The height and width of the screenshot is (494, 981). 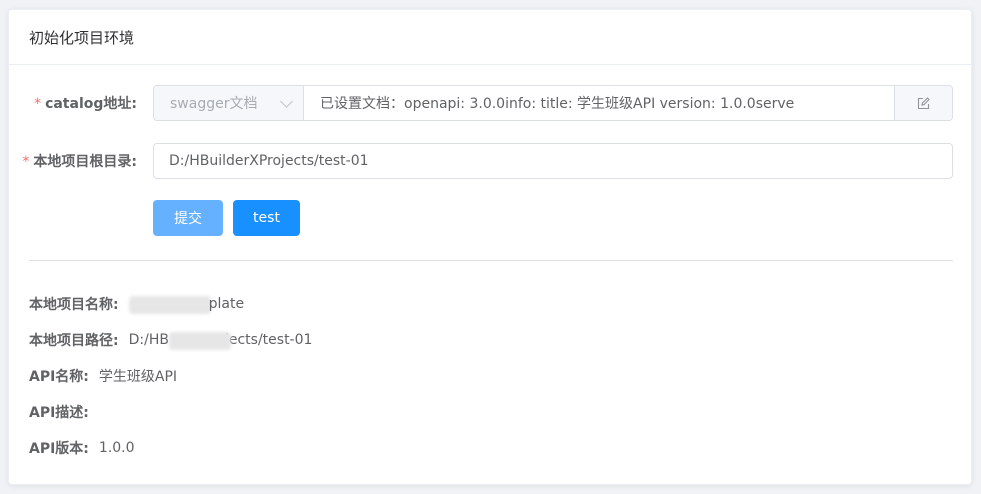 I want to click on edit-icon, so click(x=923, y=102).